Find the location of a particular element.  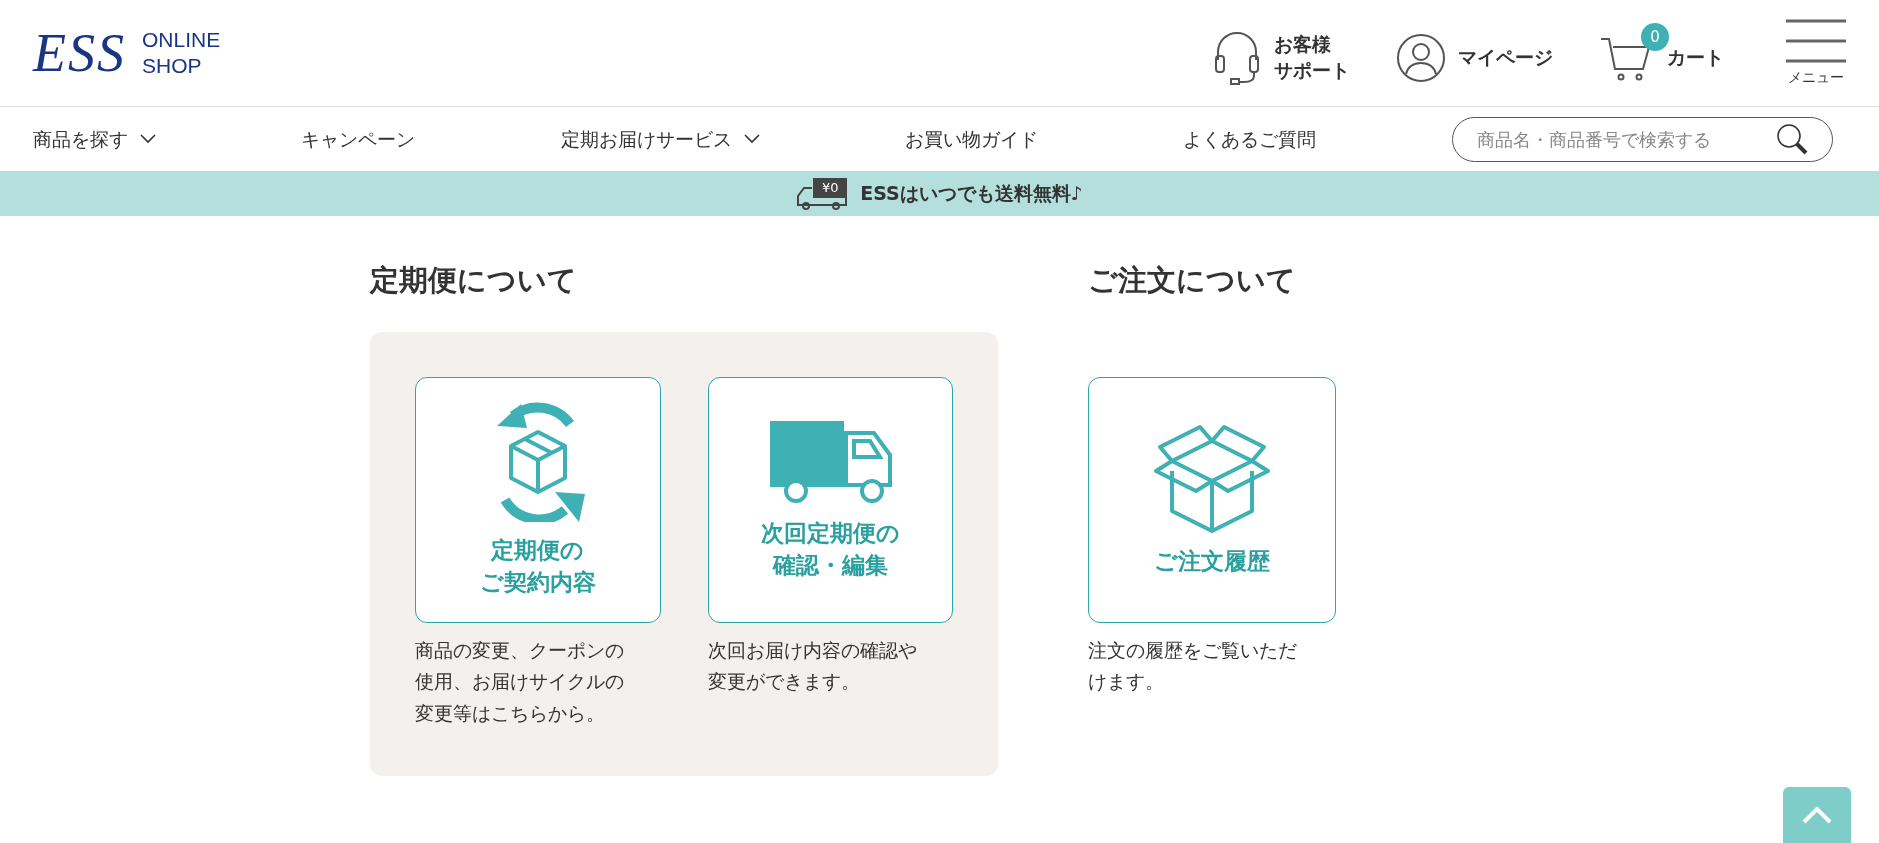

banner-text: ESSはいつでも送料無料♪ is located at coordinates (971, 194).